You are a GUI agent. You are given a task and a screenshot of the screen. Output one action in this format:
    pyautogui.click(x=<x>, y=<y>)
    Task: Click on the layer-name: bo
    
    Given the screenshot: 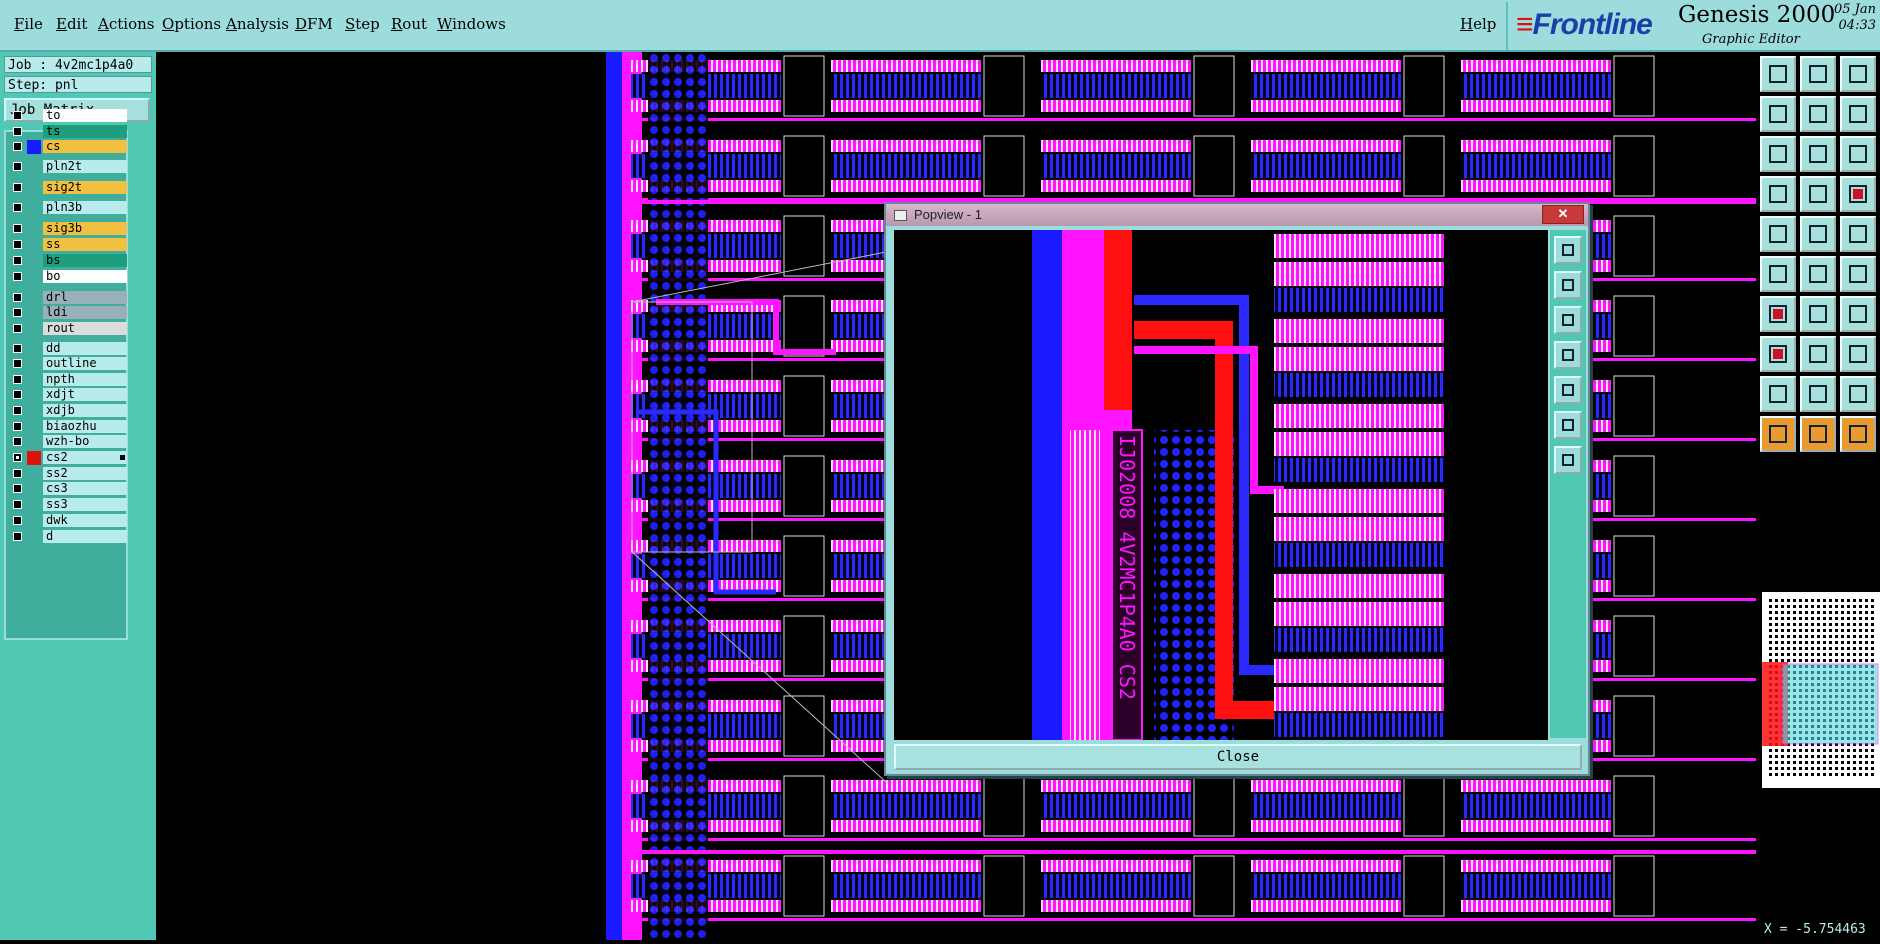 What is the action you would take?
    pyautogui.click(x=85, y=276)
    